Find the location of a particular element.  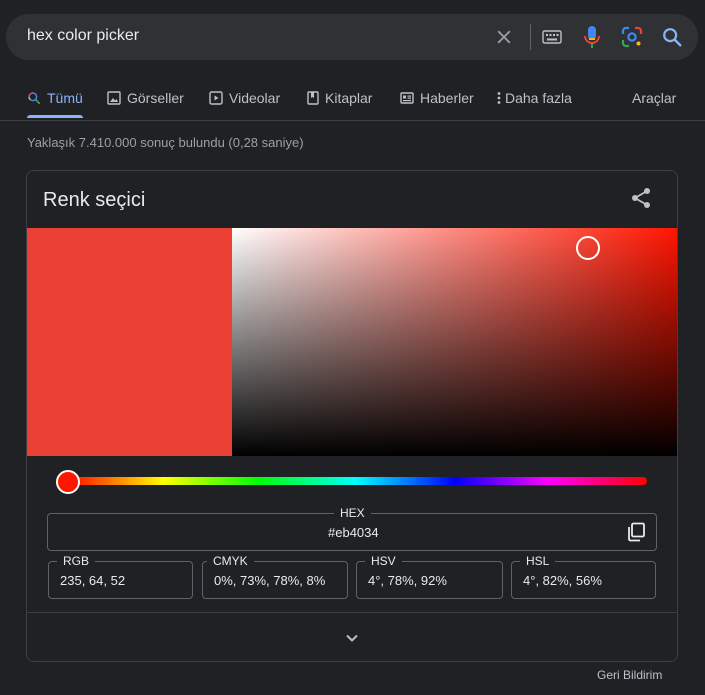

clear-button is located at coordinates (504, 37).